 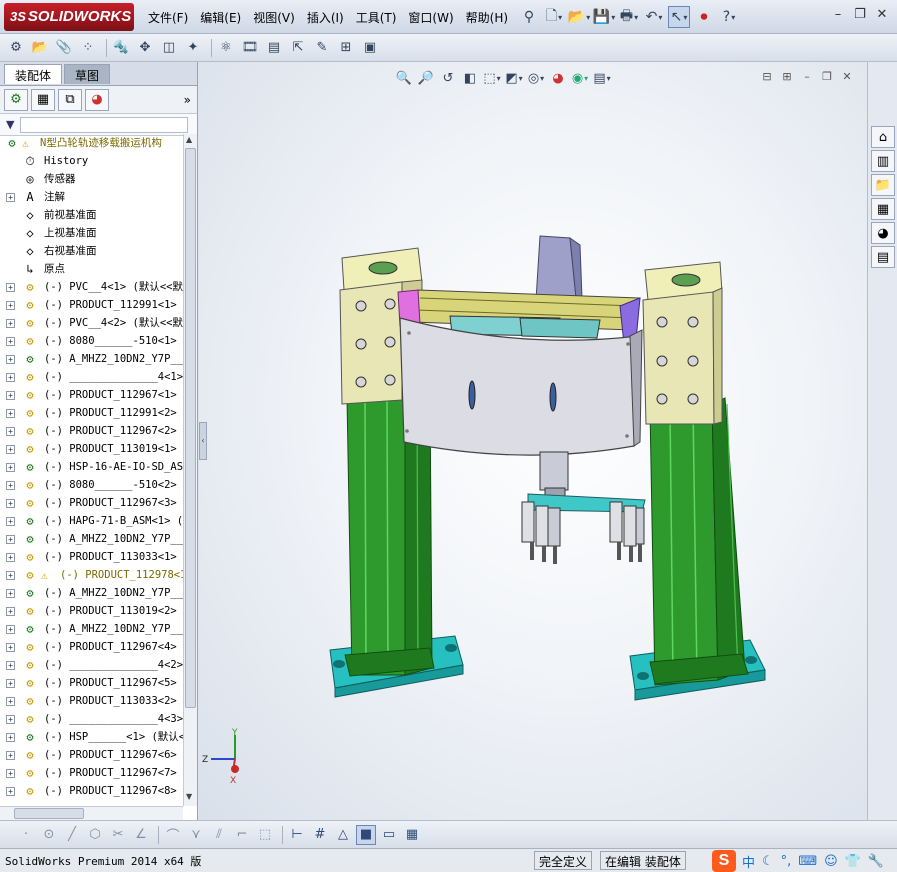 I want to click on instant3d-icon: ✎, so click(x=322, y=48).